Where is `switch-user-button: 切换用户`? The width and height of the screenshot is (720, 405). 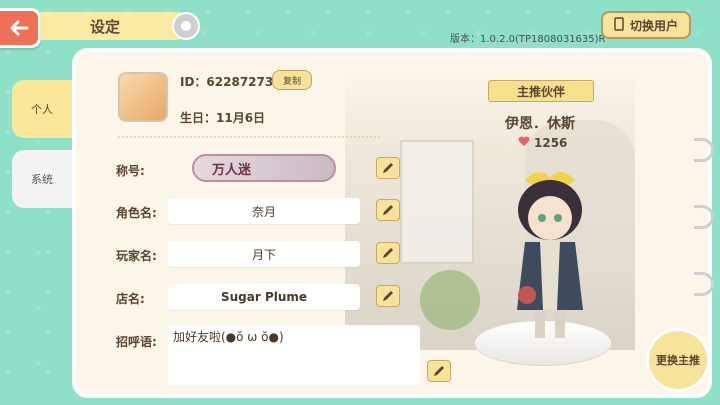 switch-user-button: 切换用户 is located at coordinates (646, 25).